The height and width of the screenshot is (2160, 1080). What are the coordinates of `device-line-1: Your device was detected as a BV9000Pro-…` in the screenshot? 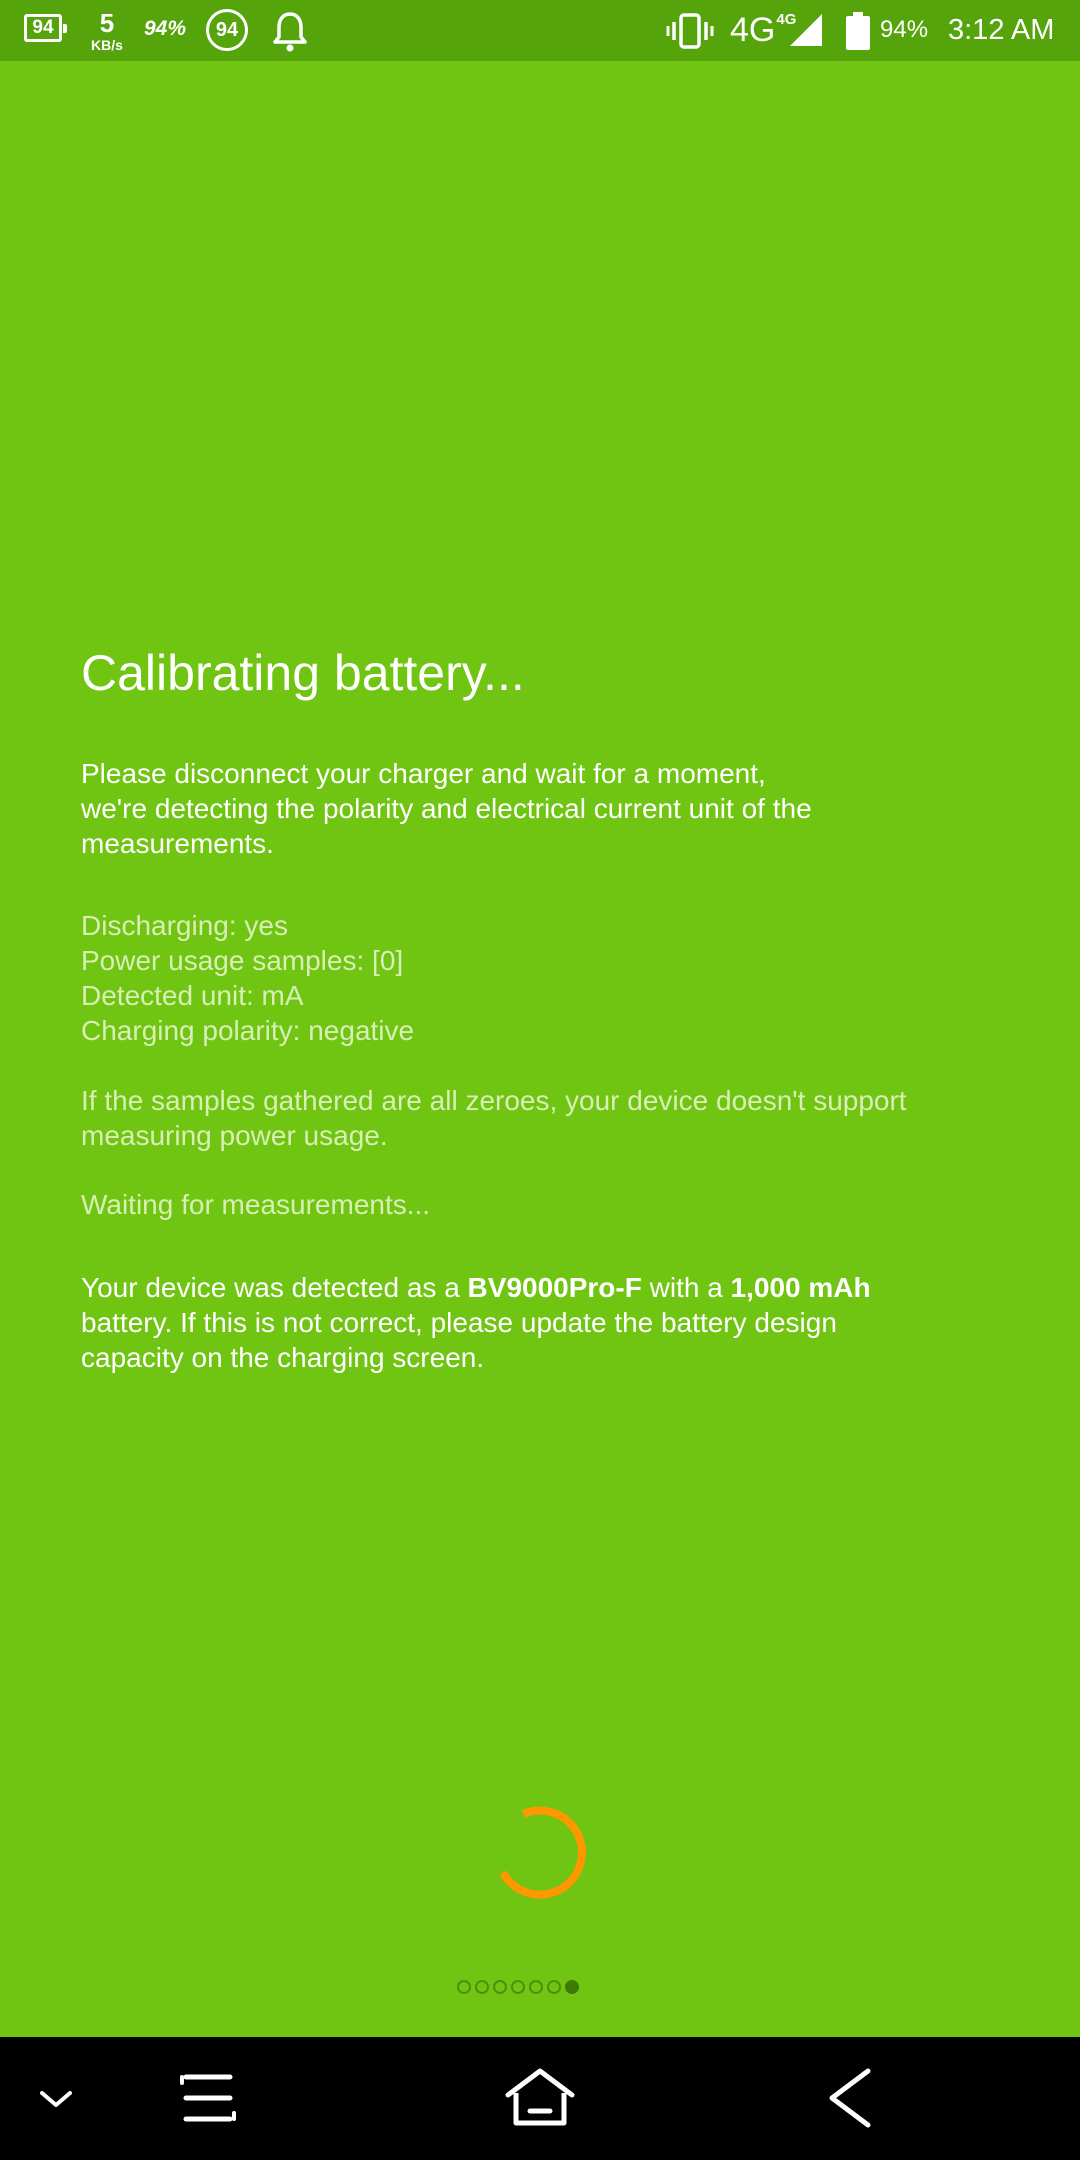 It's located at (476, 1287).